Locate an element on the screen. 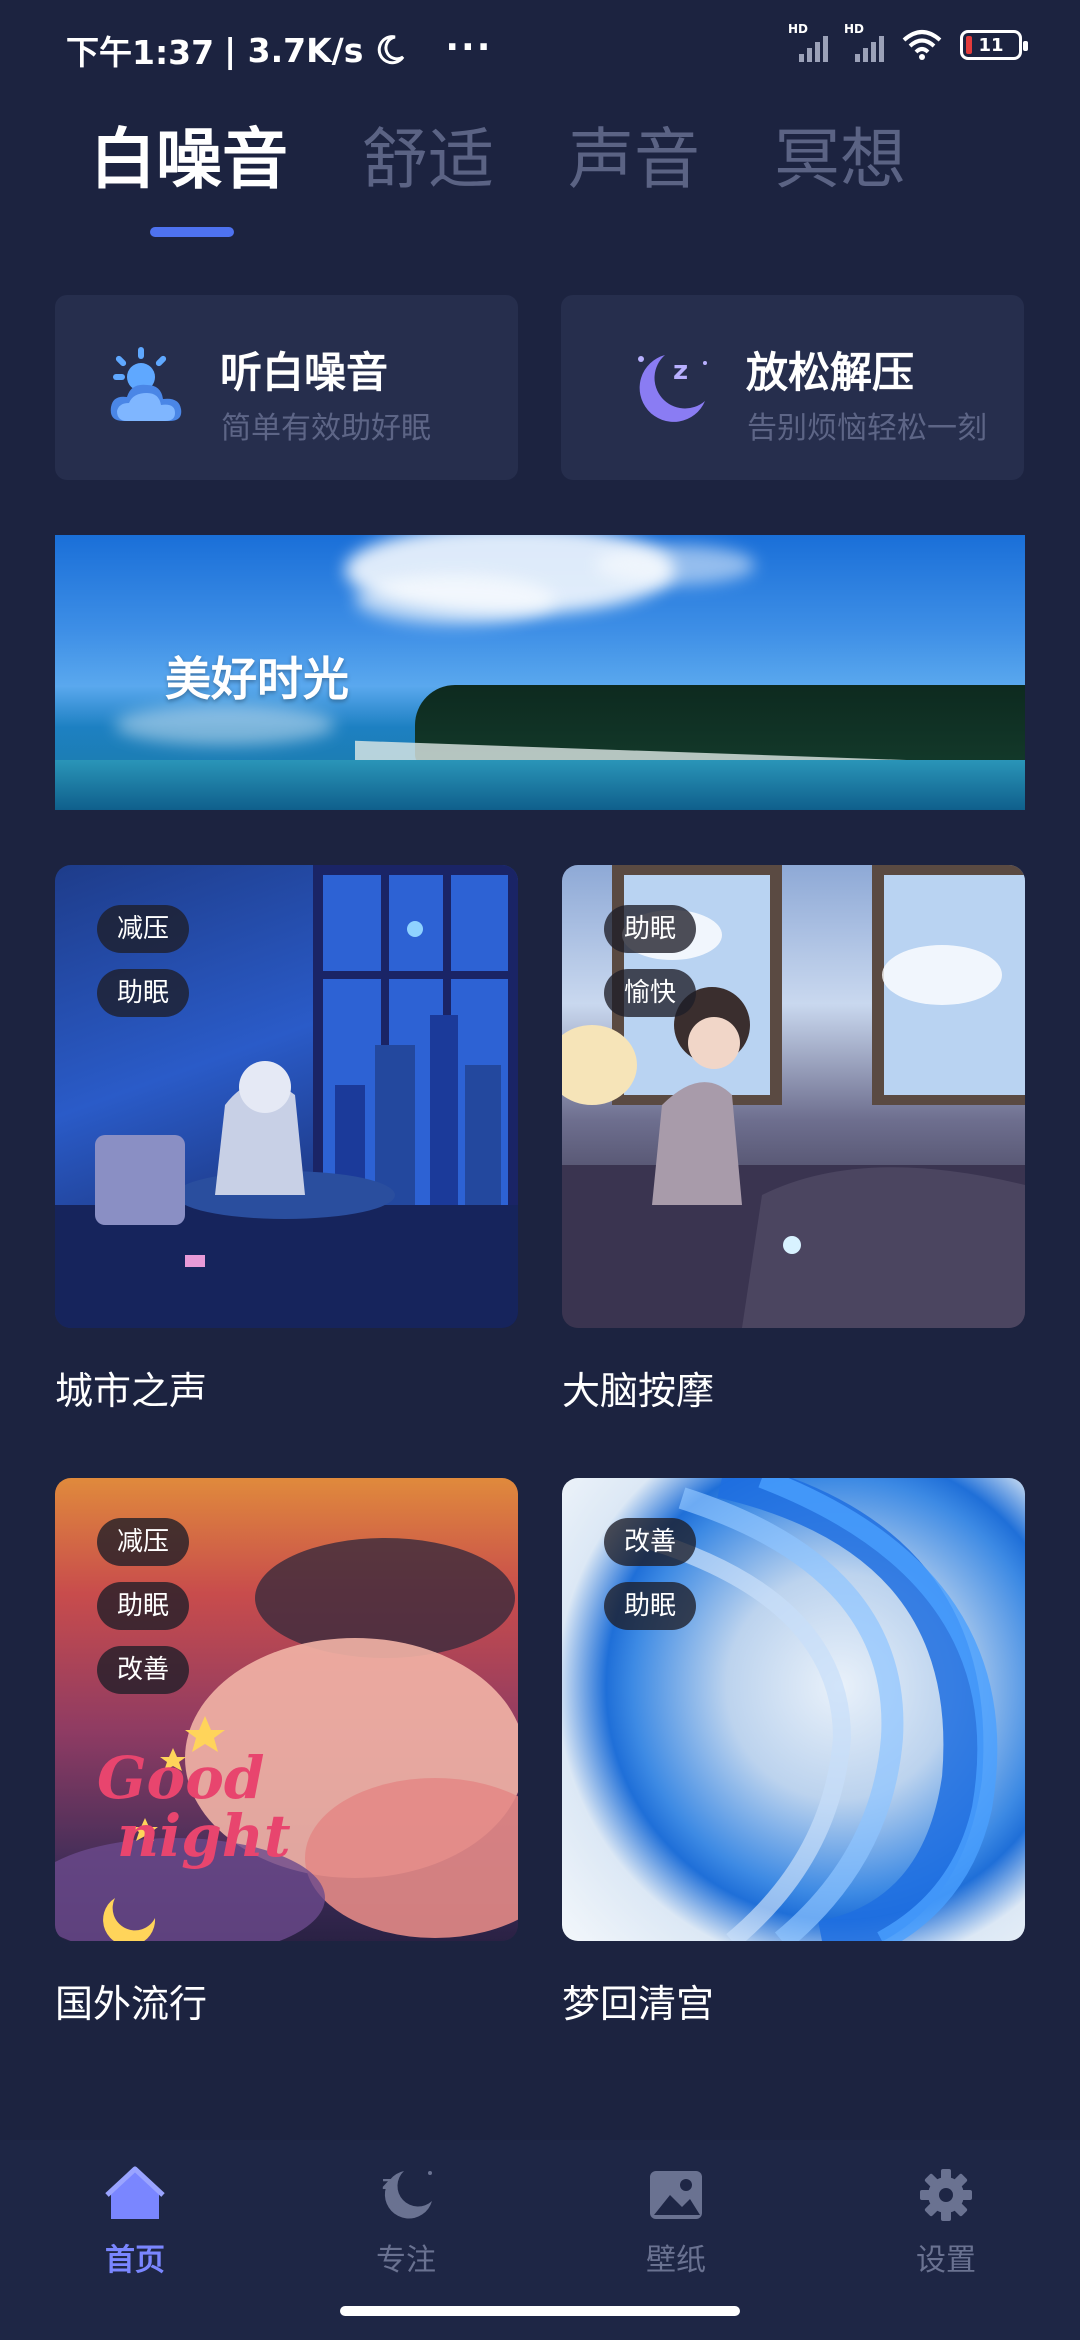  banner: 美好时光 is located at coordinates (540, 672).